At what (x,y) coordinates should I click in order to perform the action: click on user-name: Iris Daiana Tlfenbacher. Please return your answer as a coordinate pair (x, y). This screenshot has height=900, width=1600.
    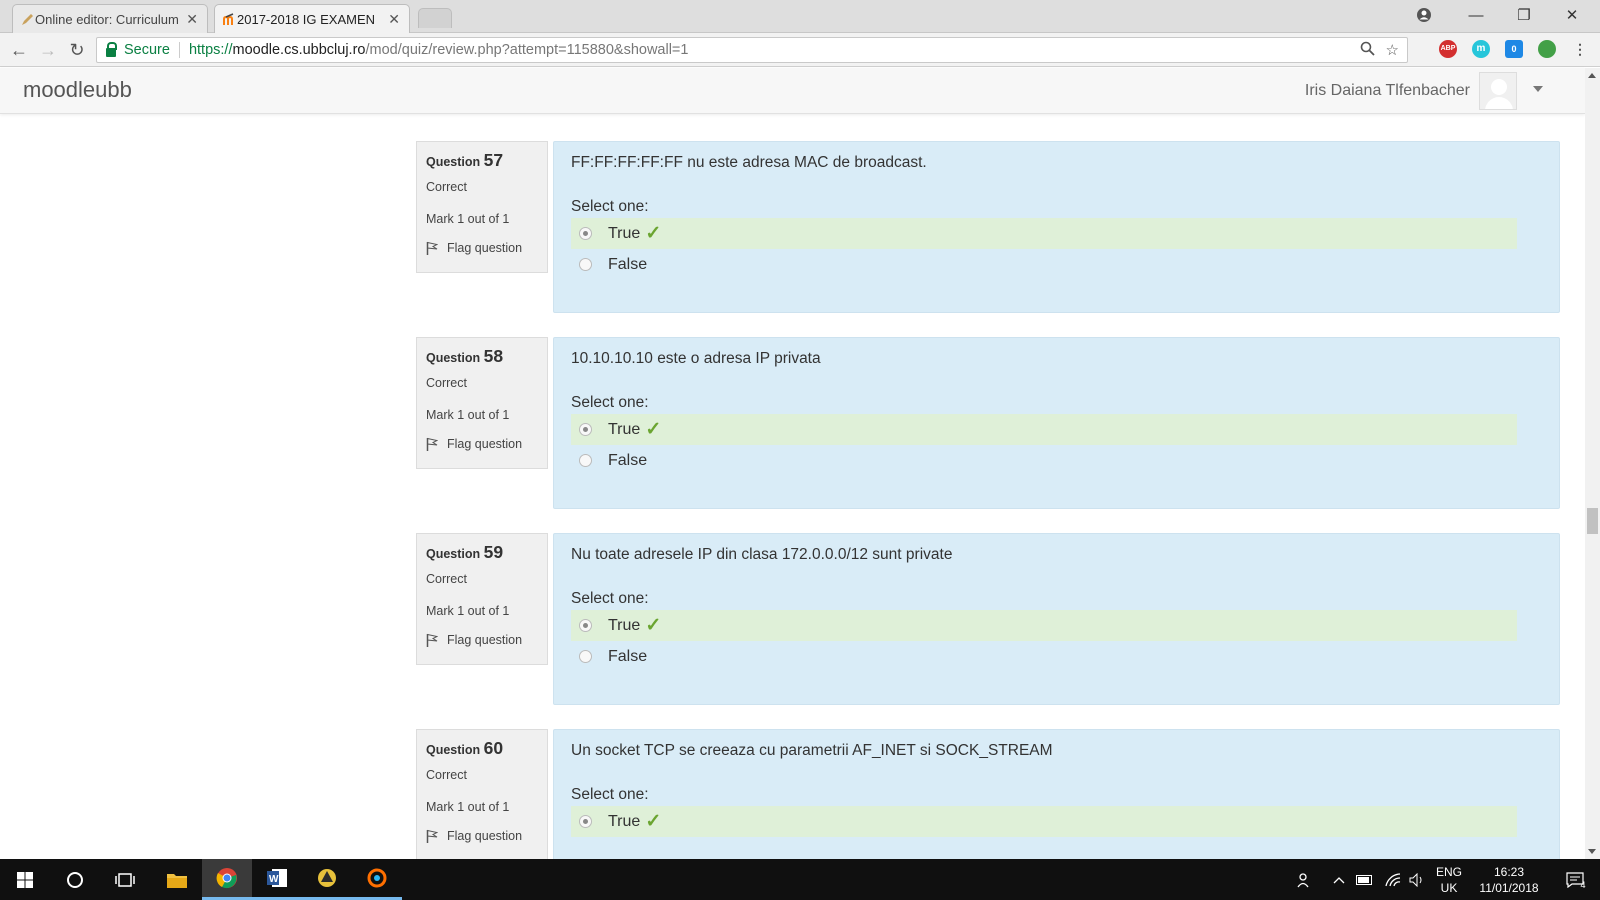
    Looking at the image, I should click on (1387, 91).